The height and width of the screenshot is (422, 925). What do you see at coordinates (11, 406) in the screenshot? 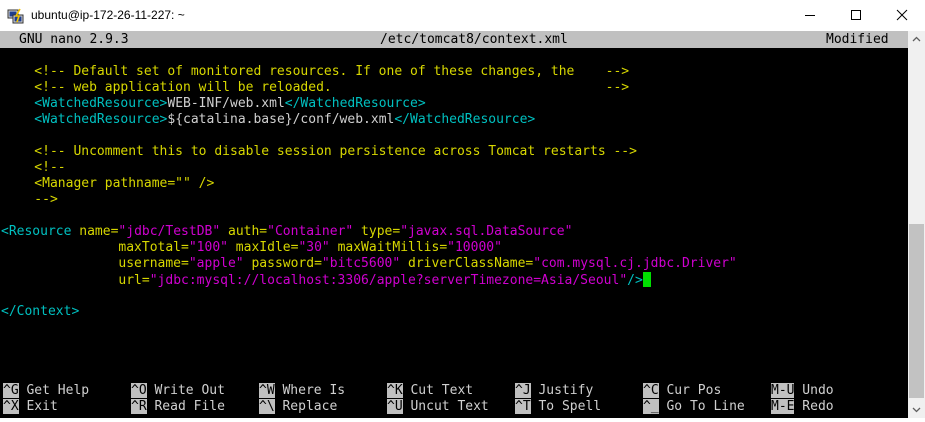
I see `shortcut-key: ^X` at bounding box center [11, 406].